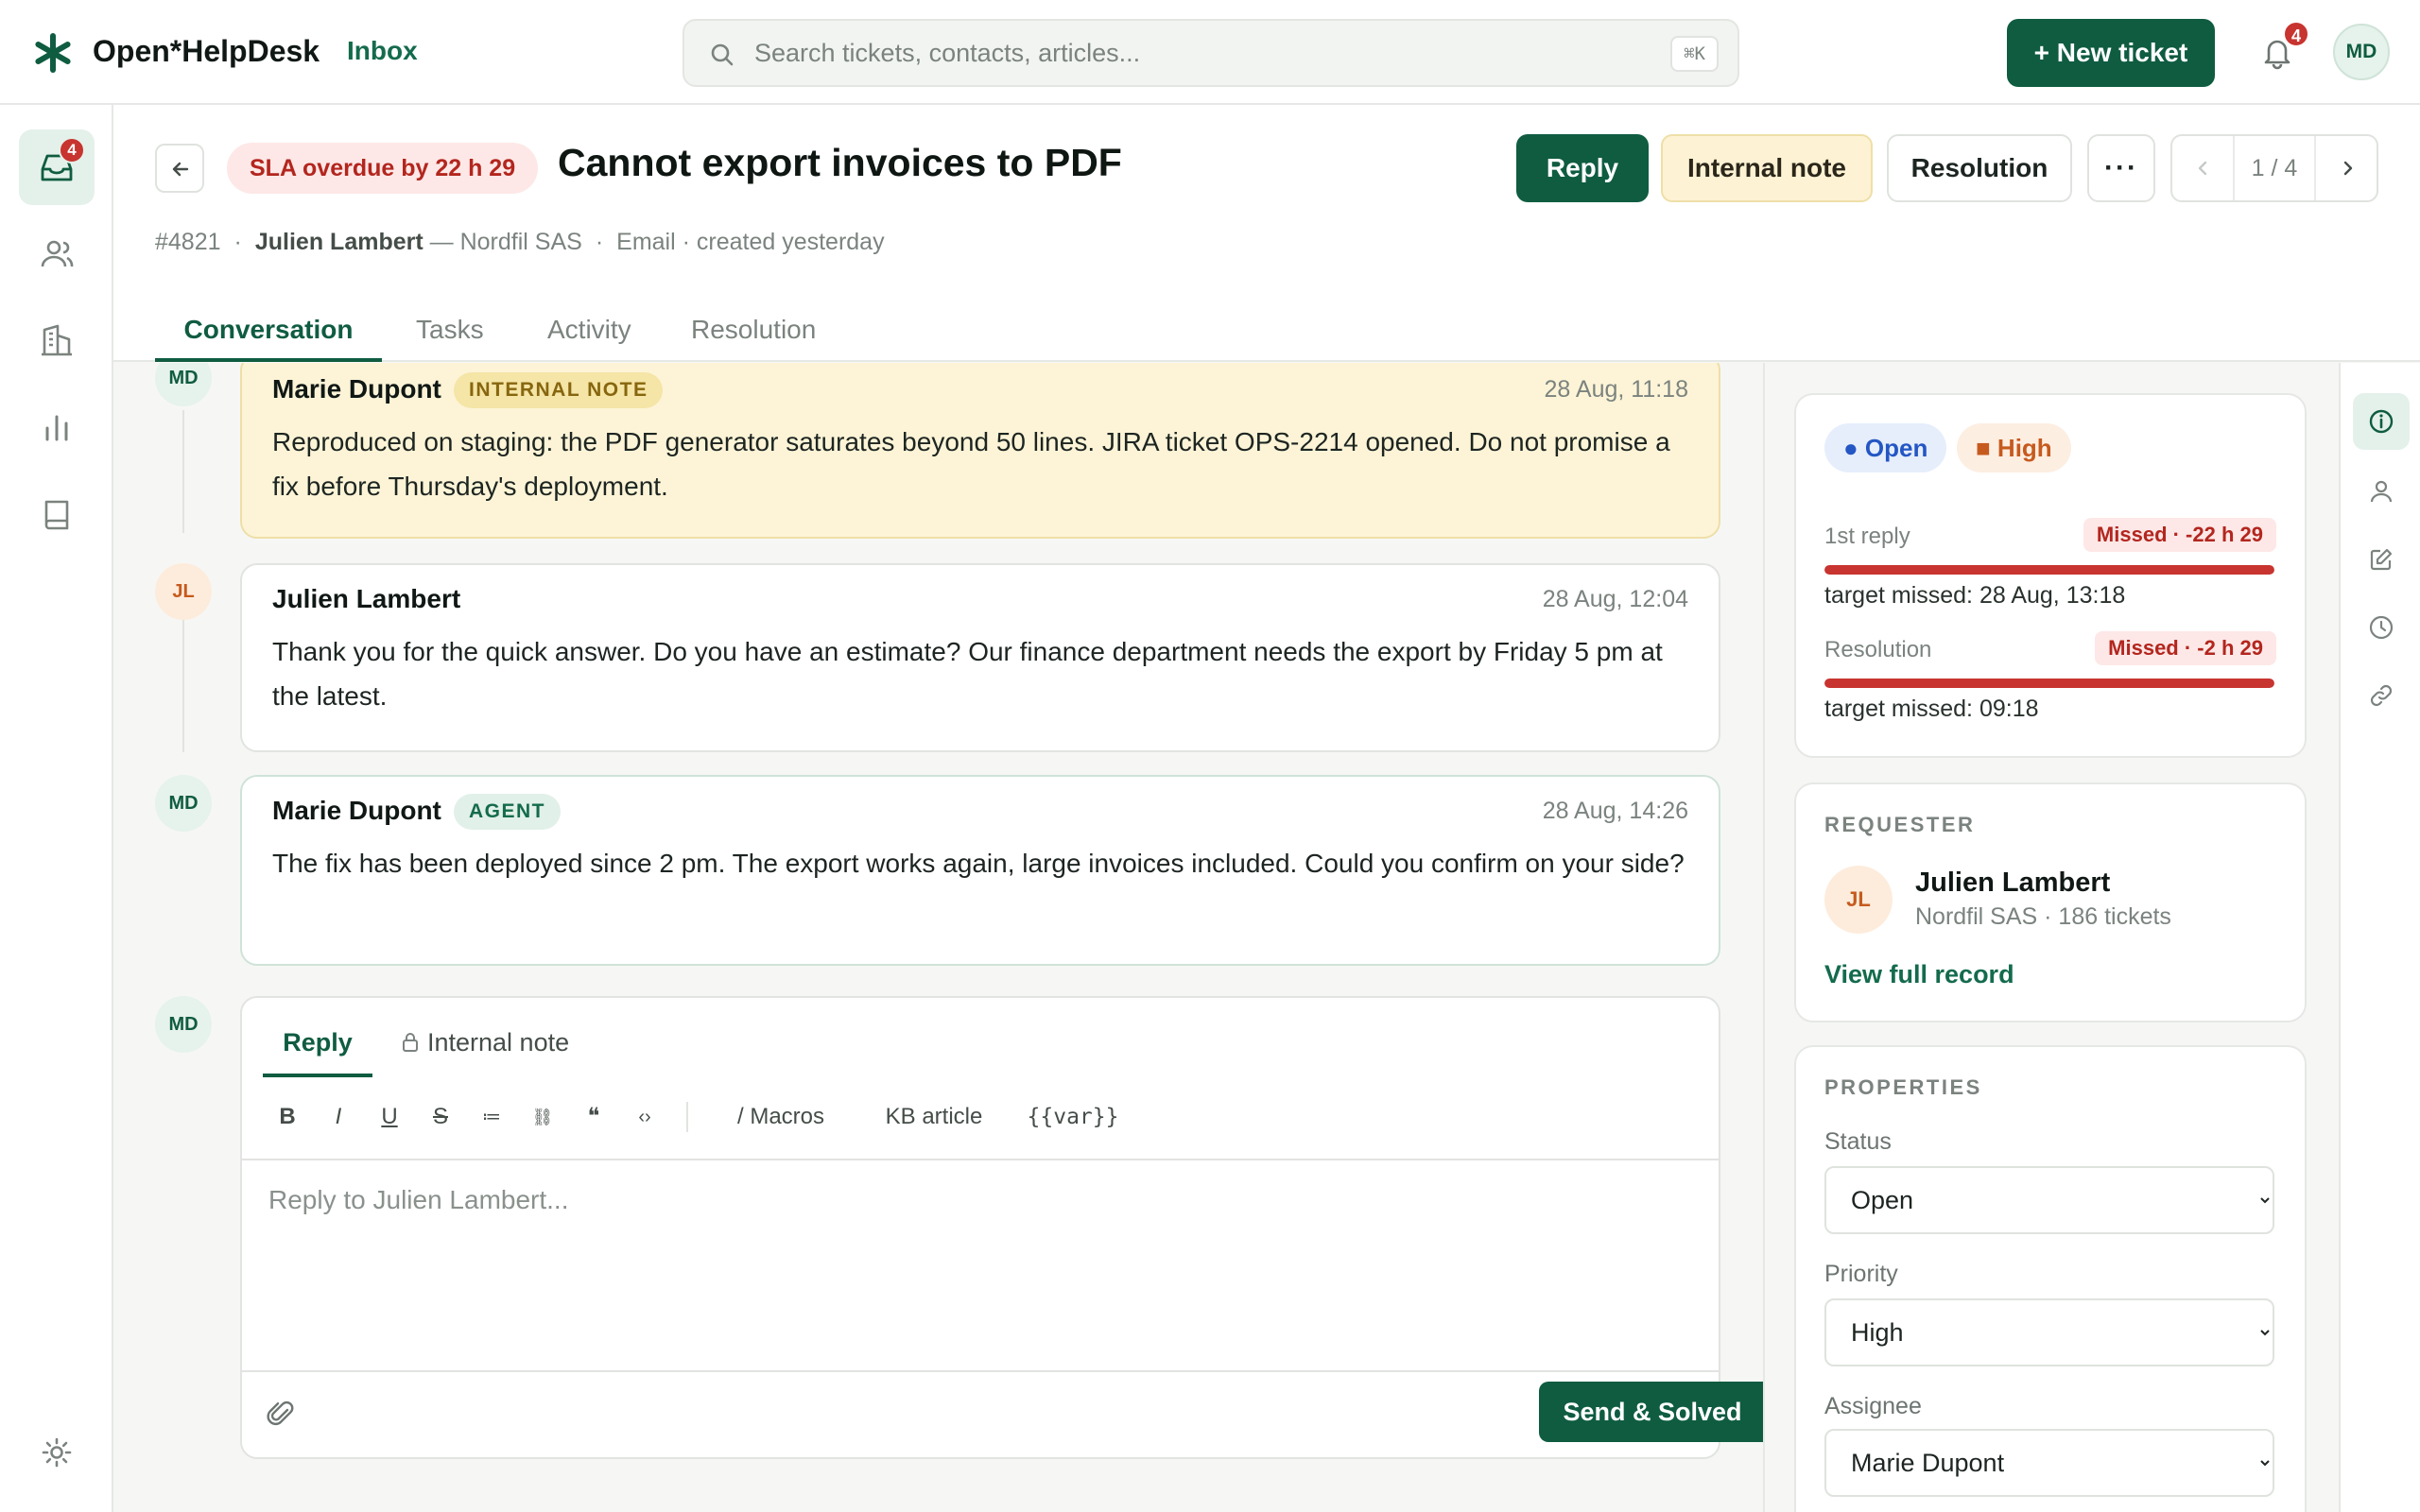 Image resolution: width=2420 pixels, height=1512 pixels. What do you see at coordinates (338, 1117) in the screenshot?
I see `italic-button: I` at bounding box center [338, 1117].